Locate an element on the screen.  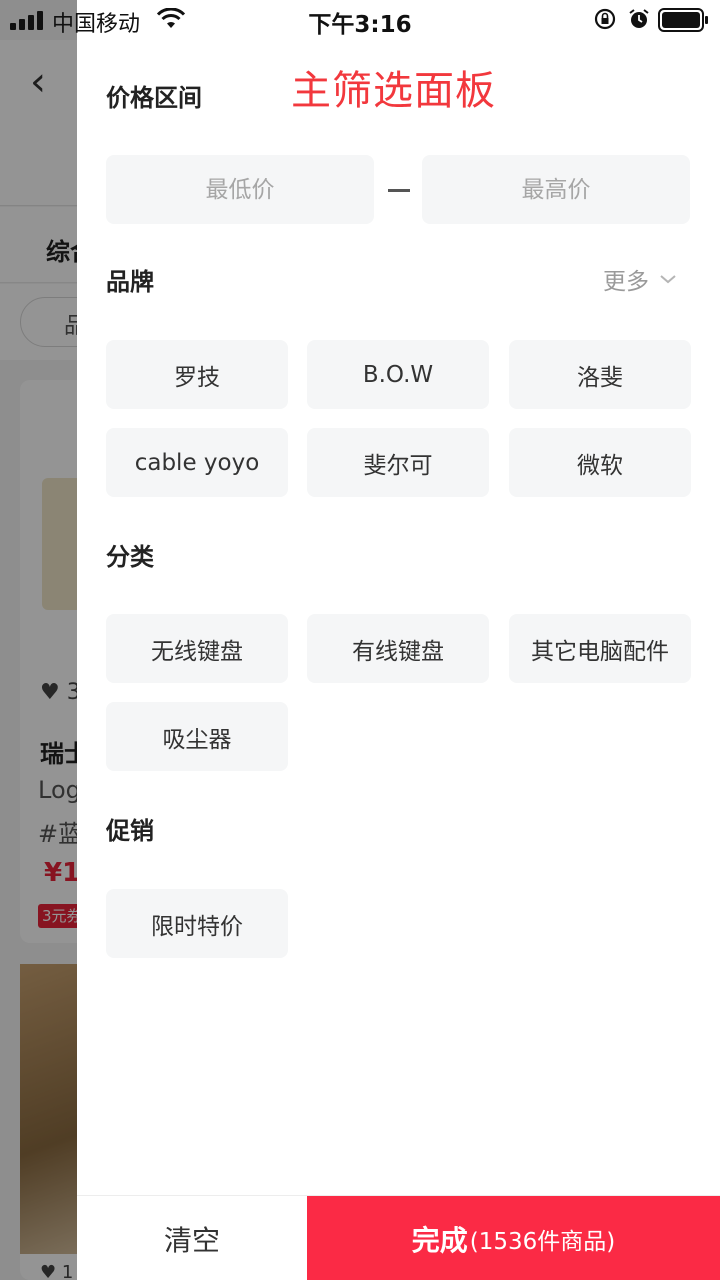
category-section-title: 分类 is located at coordinates (130, 557).